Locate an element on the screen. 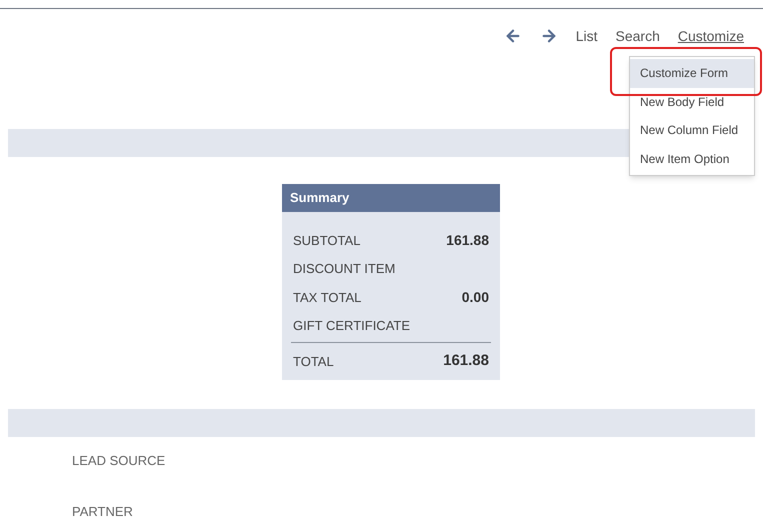 The image size is (763, 532). back-arrow-icon is located at coordinates (513, 36).